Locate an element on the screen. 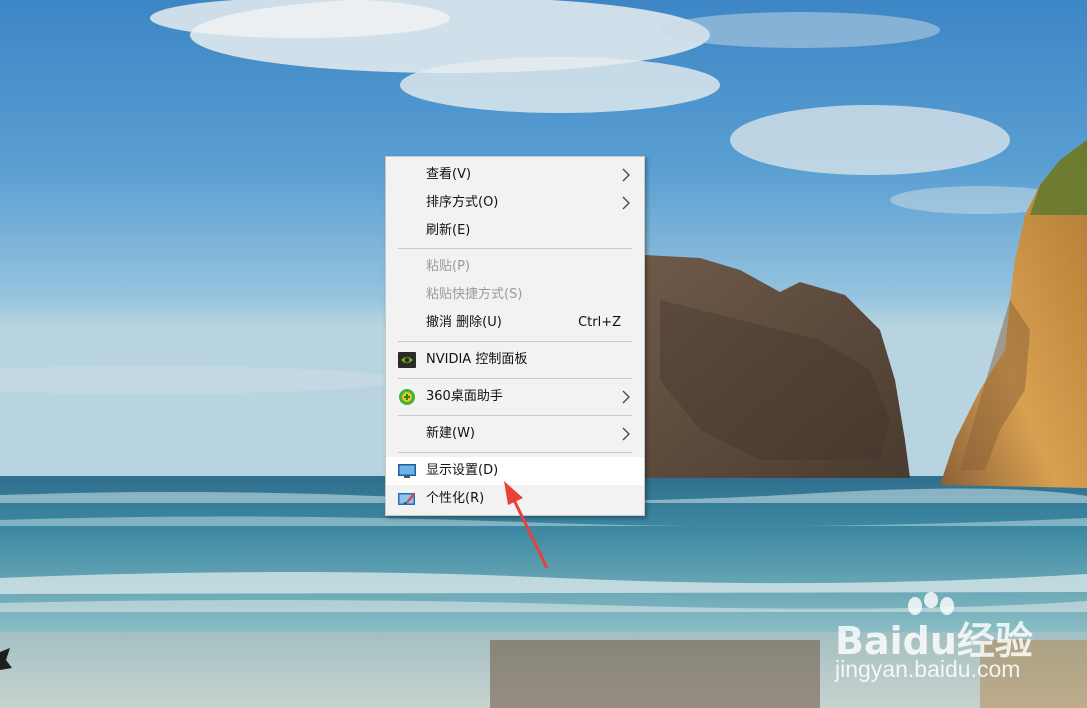  menu-item-shortcut: Ctrl+Z is located at coordinates (599, 322).